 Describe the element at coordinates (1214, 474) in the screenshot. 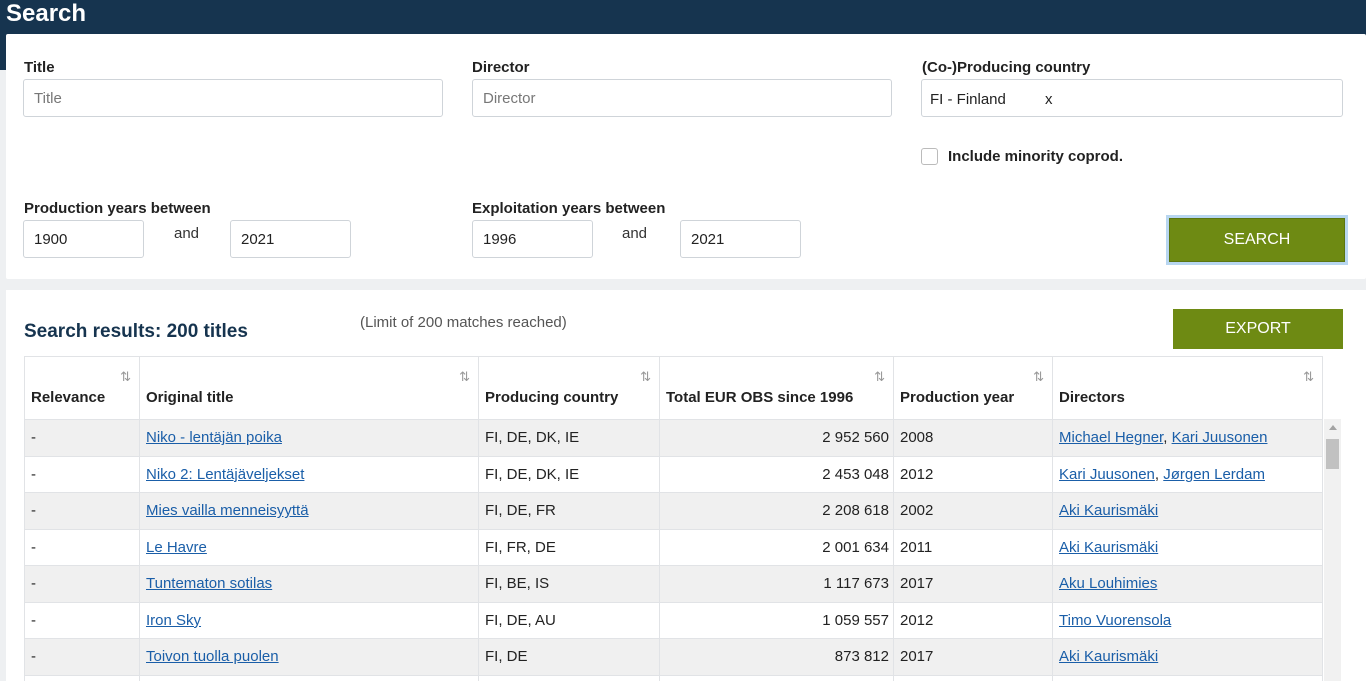

I see `director-link: Jørgen Lerdam` at that location.